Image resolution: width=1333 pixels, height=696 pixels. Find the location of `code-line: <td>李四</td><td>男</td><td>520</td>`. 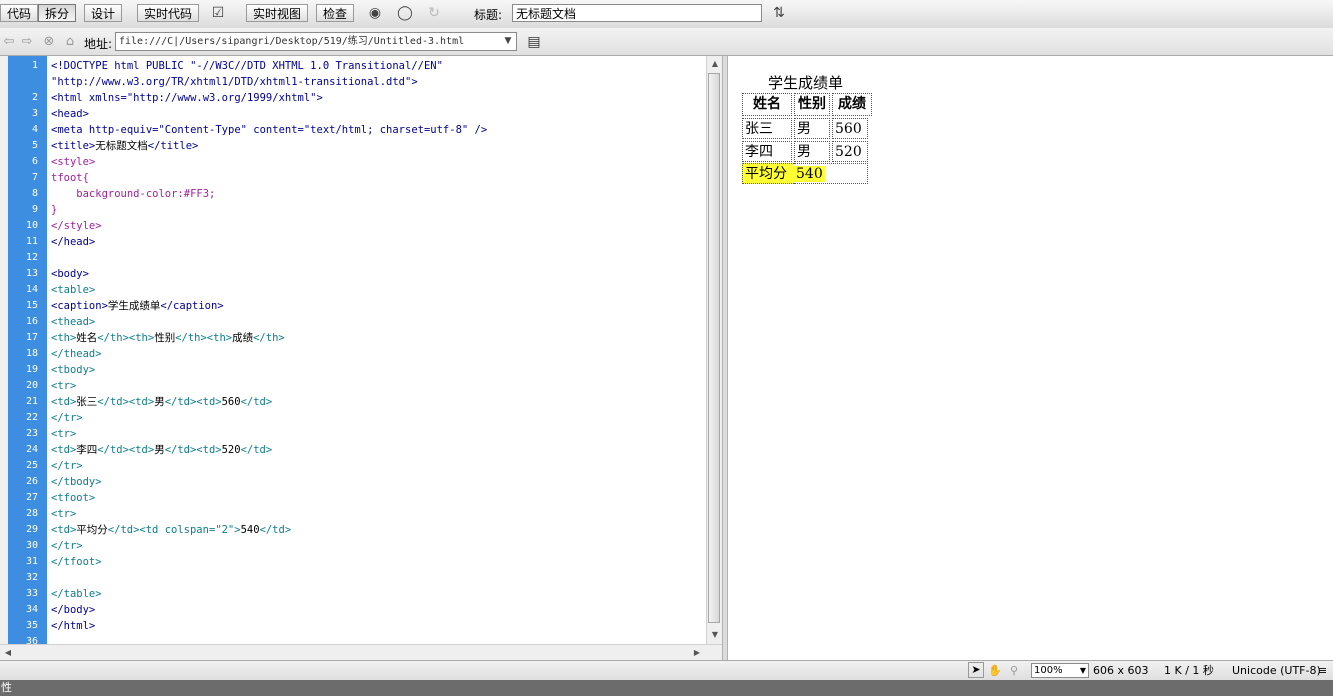

code-line: <td>李四</td><td>男</td><td>520</td> is located at coordinates (161, 450).